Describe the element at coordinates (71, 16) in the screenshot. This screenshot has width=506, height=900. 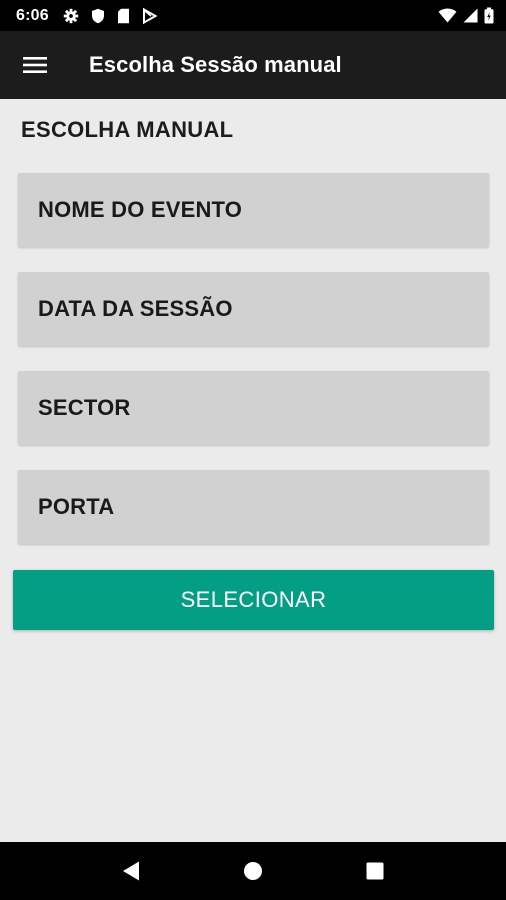
I see `gear-icon` at that location.